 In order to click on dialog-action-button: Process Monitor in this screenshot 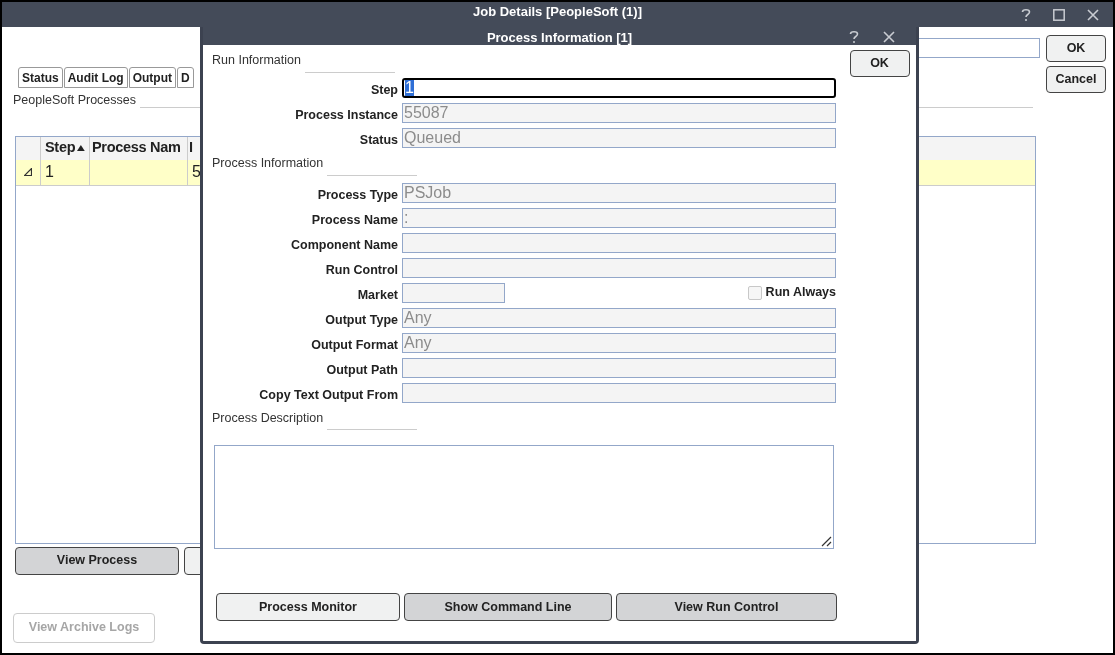, I will do `click(308, 607)`.